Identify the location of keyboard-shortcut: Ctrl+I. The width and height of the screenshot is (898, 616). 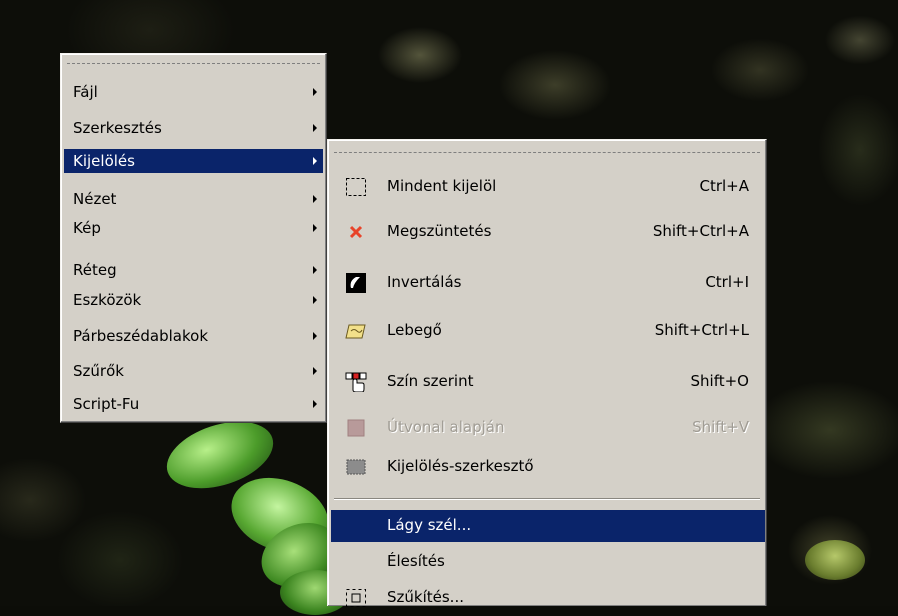
(727, 282).